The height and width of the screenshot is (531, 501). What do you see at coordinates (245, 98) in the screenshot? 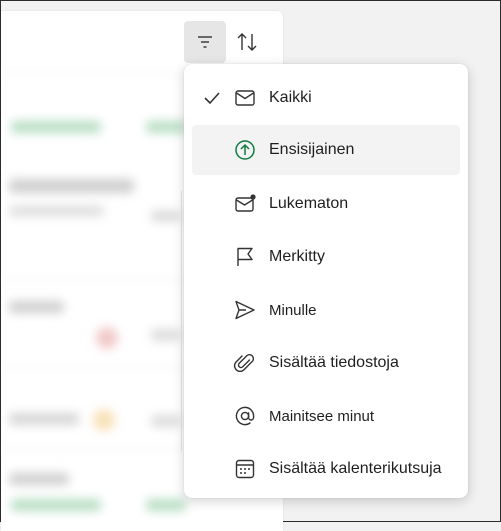
I see `mail-icon` at bounding box center [245, 98].